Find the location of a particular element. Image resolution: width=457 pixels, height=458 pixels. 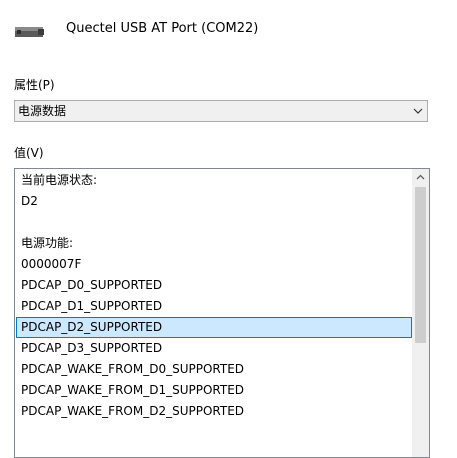

list-item: PDCAP_WAKE_FROM_D1_SUPPORTED is located at coordinates (214, 390).